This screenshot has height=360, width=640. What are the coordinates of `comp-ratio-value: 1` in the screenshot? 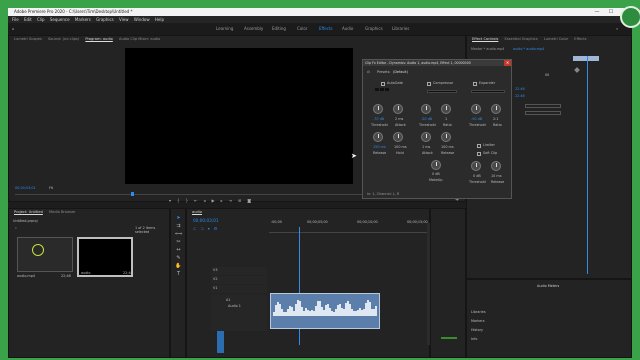 It's located at (446, 119).